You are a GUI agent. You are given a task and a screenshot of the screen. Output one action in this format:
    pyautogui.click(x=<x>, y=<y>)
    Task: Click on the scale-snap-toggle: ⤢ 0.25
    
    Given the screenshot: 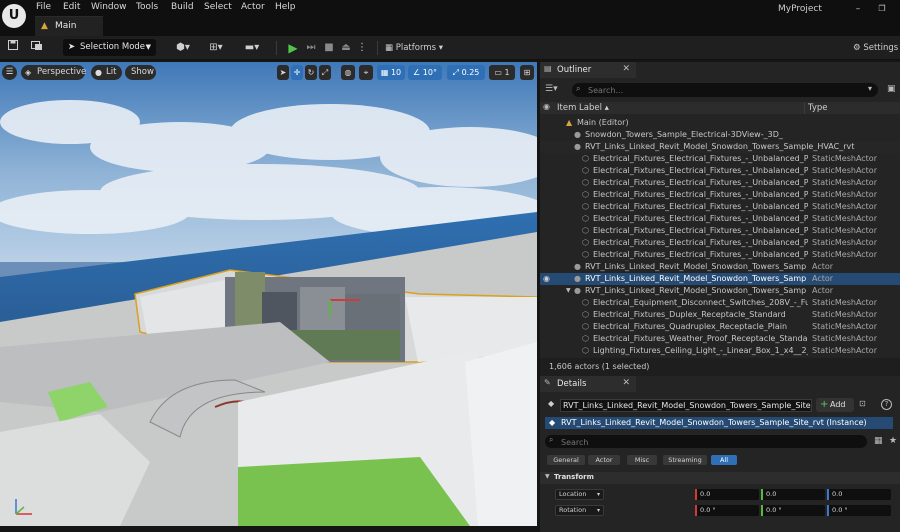 What is the action you would take?
    pyautogui.click(x=466, y=72)
    